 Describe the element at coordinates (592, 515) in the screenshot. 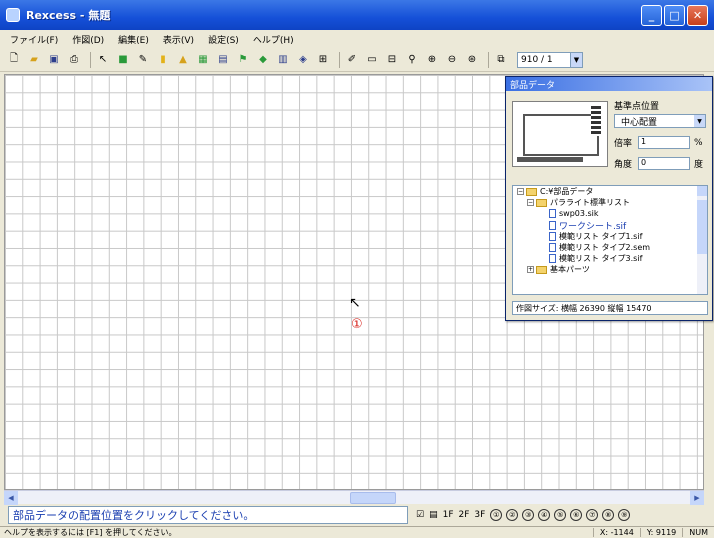

I see `number-button-7: ⑦` at that location.